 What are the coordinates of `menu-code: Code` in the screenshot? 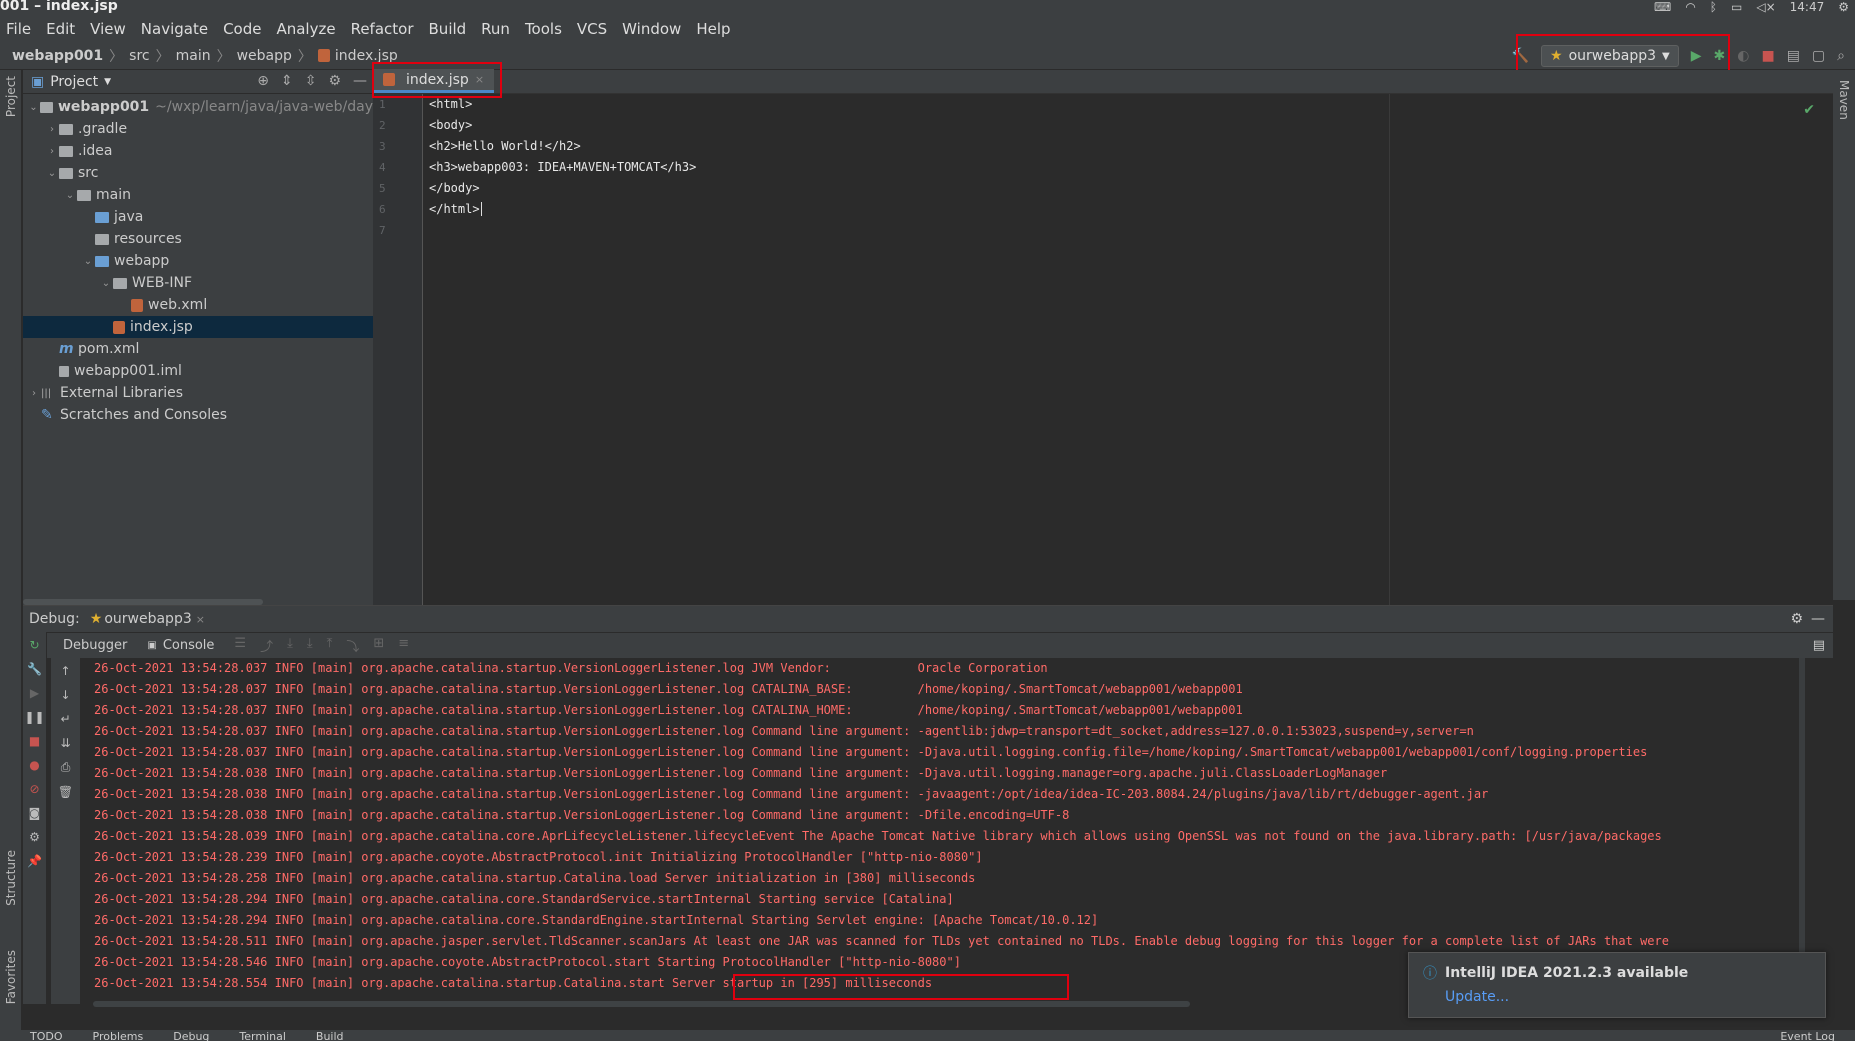 It's located at (242, 29).